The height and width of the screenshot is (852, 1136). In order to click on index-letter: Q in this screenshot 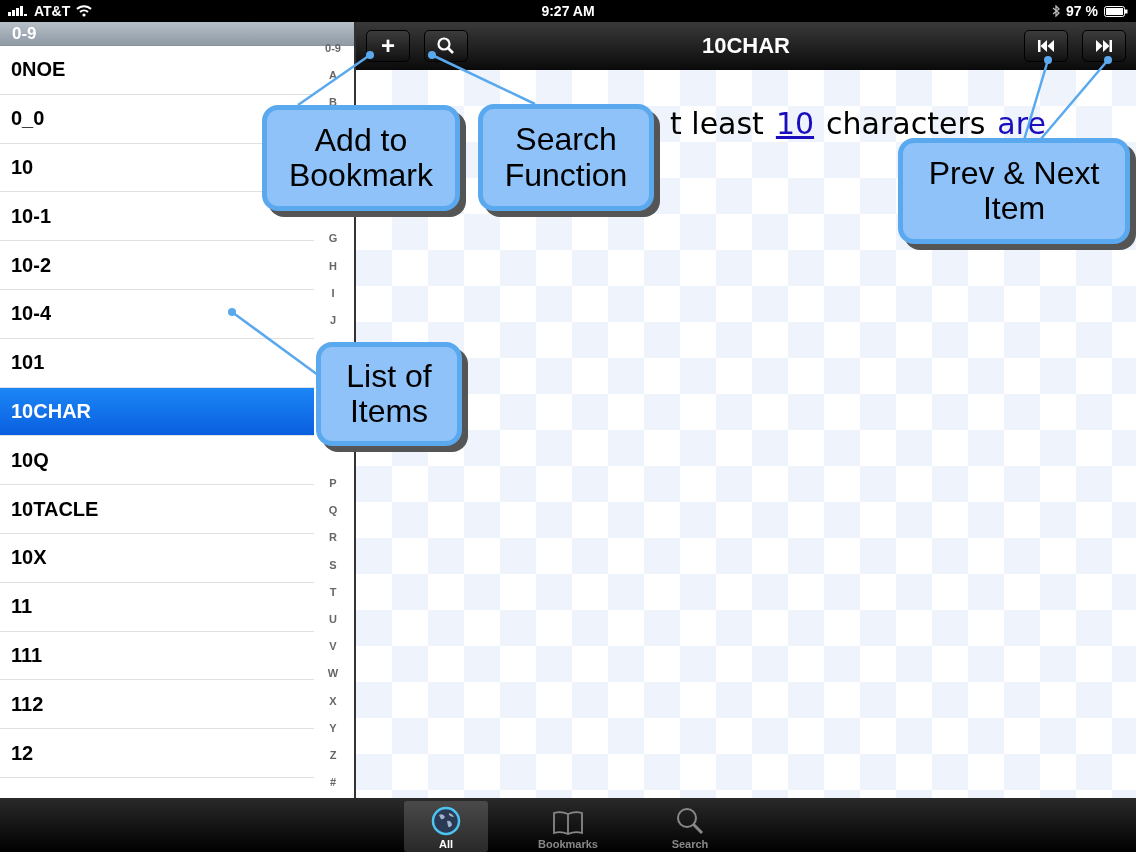, I will do `click(333, 511)`.